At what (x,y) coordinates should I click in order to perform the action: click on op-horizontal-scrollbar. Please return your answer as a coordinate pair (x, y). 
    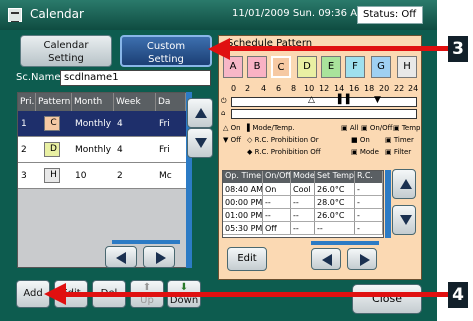
    Looking at the image, I should click on (345, 243).